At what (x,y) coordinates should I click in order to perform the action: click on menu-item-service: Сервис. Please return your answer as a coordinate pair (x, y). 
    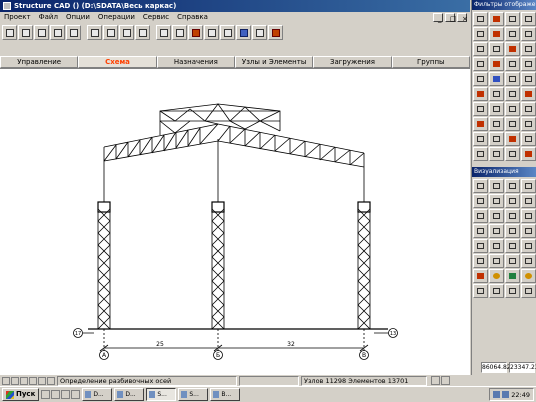
    Looking at the image, I should click on (156, 17).